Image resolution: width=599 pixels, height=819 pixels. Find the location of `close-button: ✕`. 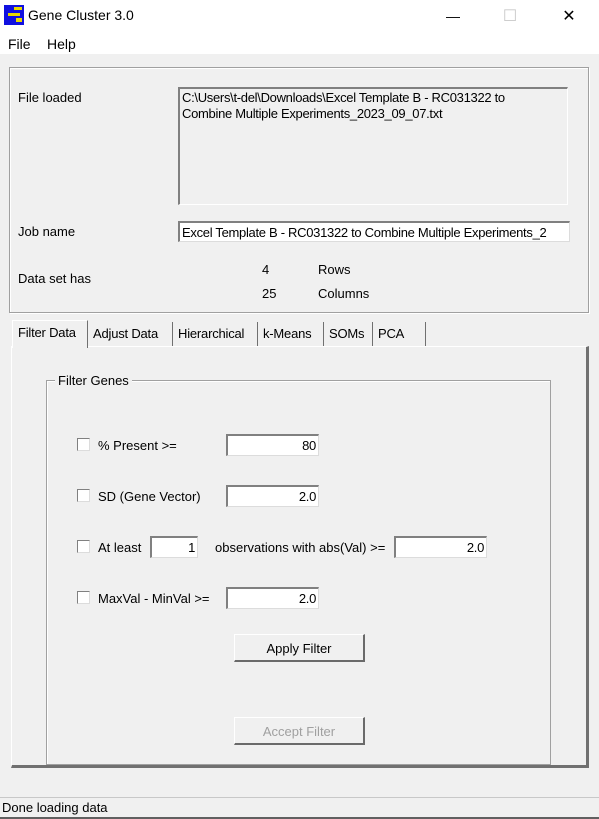

close-button: ✕ is located at coordinates (569, 16).